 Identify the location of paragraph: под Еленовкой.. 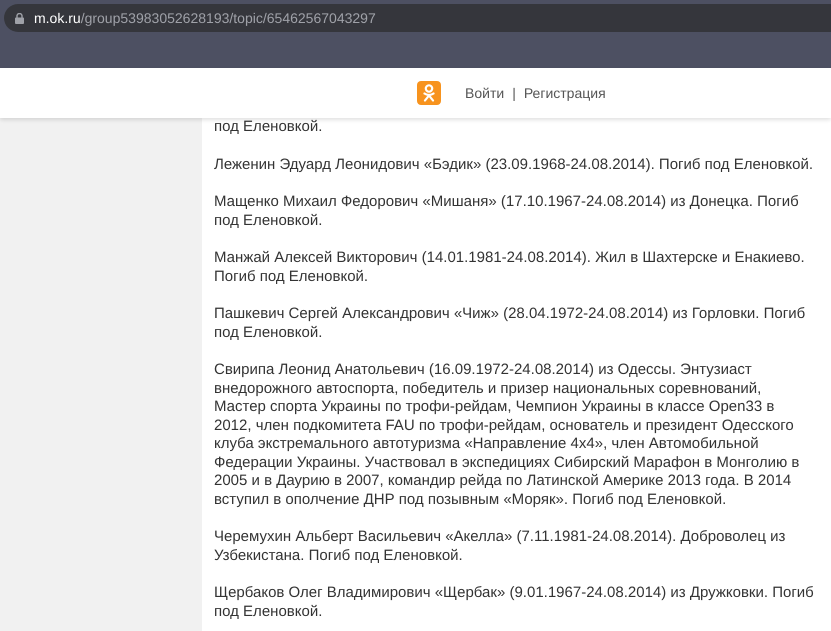
(269, 127).